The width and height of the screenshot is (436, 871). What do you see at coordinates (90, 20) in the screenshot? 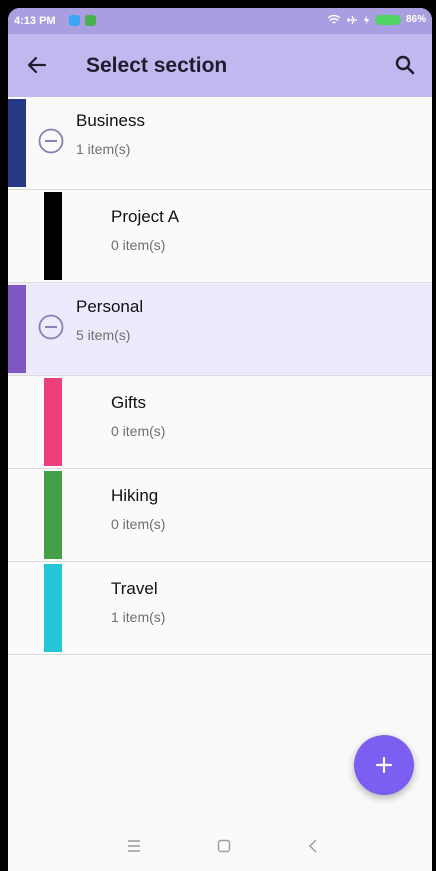
I see `app-notification-icon` at bounding box center [90, 20].